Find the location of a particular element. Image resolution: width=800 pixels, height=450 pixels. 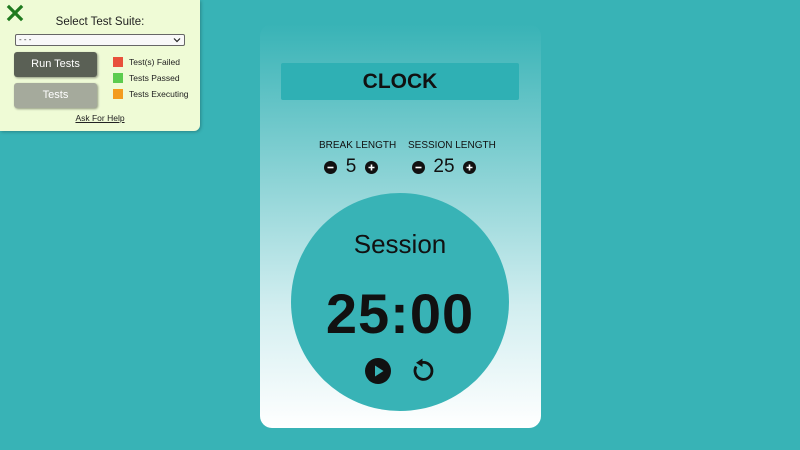

legend-failed-label: Test(s) Failed is located at coordinates (155, 62).